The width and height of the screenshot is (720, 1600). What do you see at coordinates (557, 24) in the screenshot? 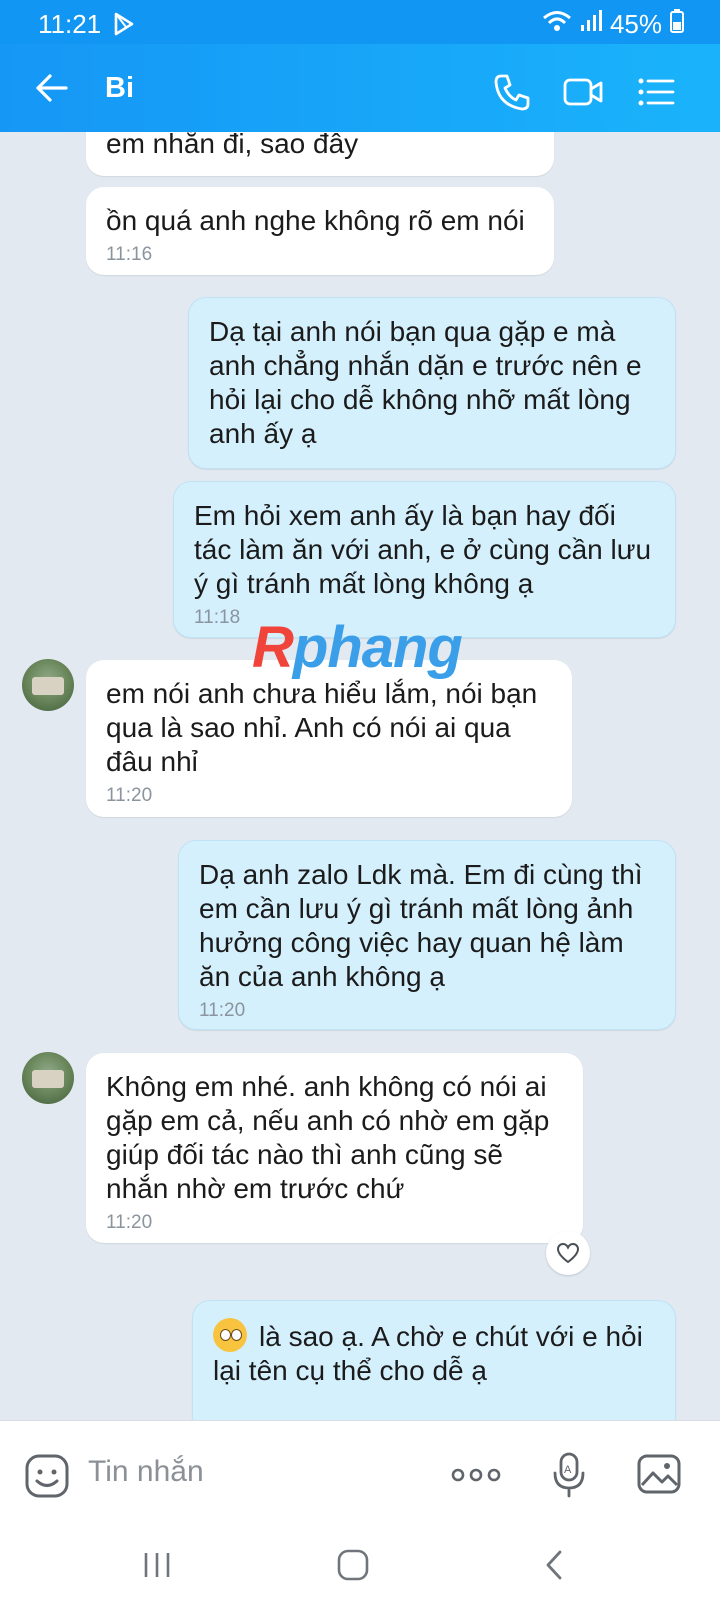
I see `wifi-icon` at bounding box center [557, 24].